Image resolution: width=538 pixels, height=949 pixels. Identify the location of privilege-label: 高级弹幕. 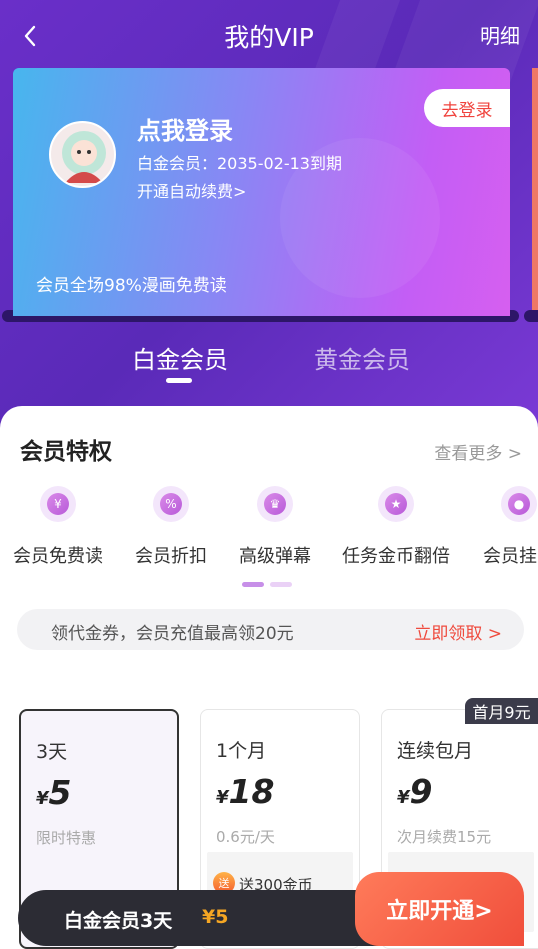
(275, 556).